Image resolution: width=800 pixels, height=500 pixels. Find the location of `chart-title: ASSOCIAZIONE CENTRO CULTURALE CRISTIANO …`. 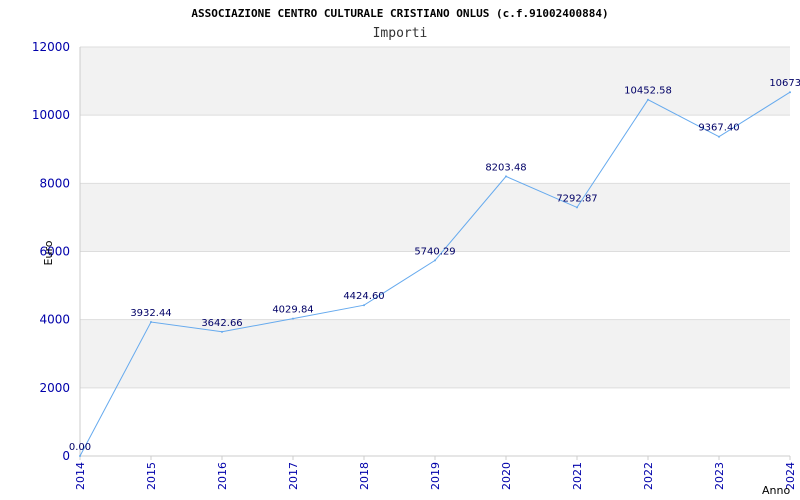

chart-title: ASSOCIAZIONE CENTRO CULTURALE CRISTIANO … is located at coordinates (399, 13).